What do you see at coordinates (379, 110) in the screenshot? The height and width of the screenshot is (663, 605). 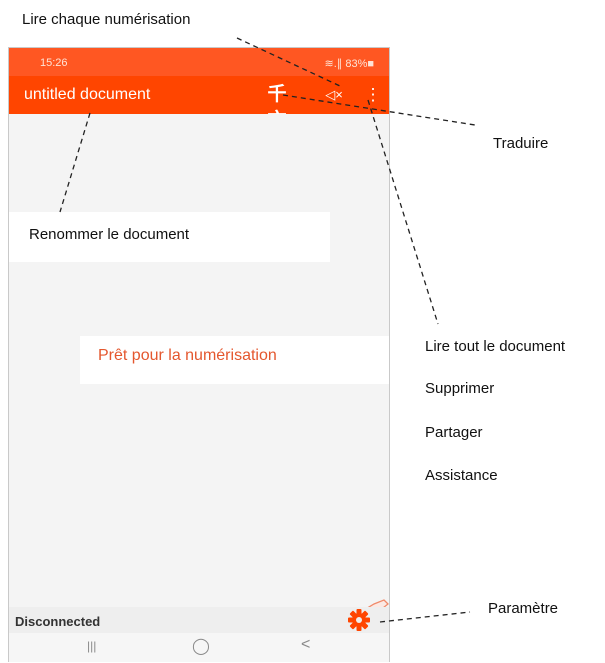 I see `leader-translate` at bounding box center [379, 110].